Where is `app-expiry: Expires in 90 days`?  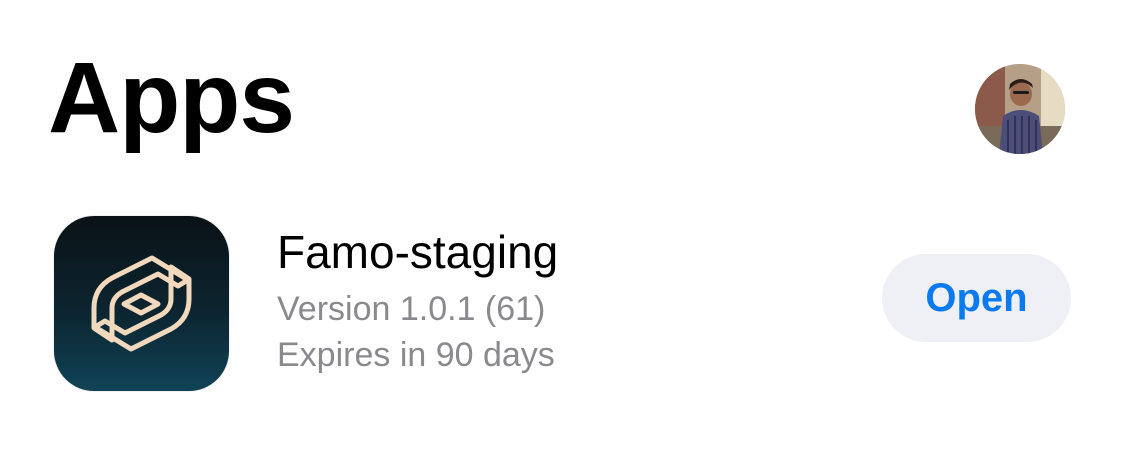
app-expiry: Expires in 90 days is located at coordinates (416, 355).